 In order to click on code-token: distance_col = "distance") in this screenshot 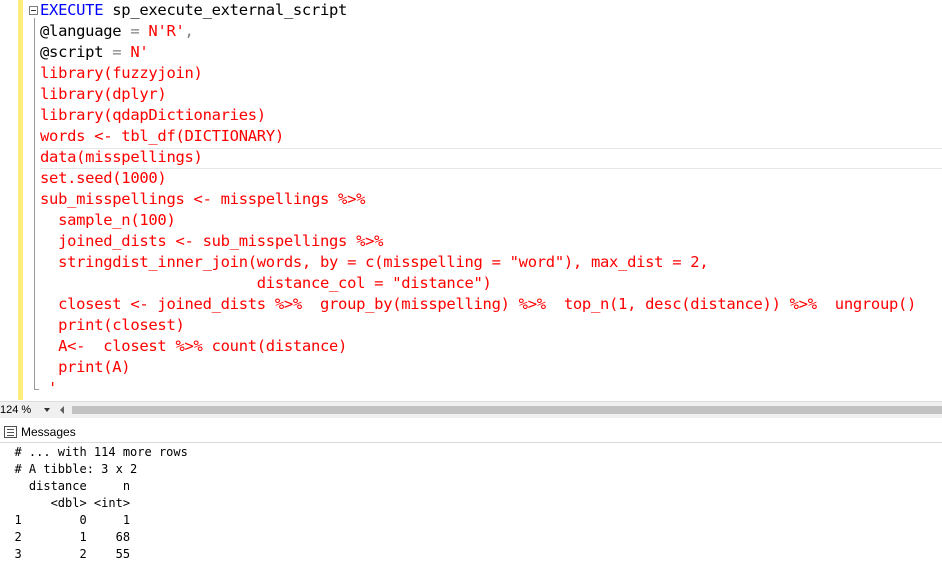, I will do `click(266, 283)`.